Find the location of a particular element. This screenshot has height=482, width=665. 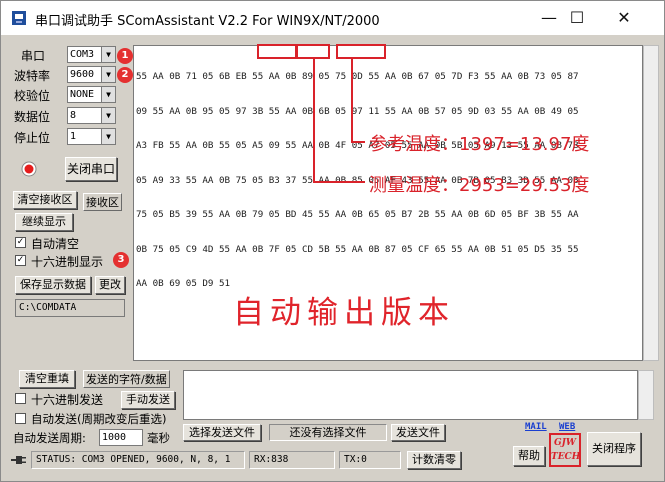

databits-value: 8 is located at coordinates (73, 115).